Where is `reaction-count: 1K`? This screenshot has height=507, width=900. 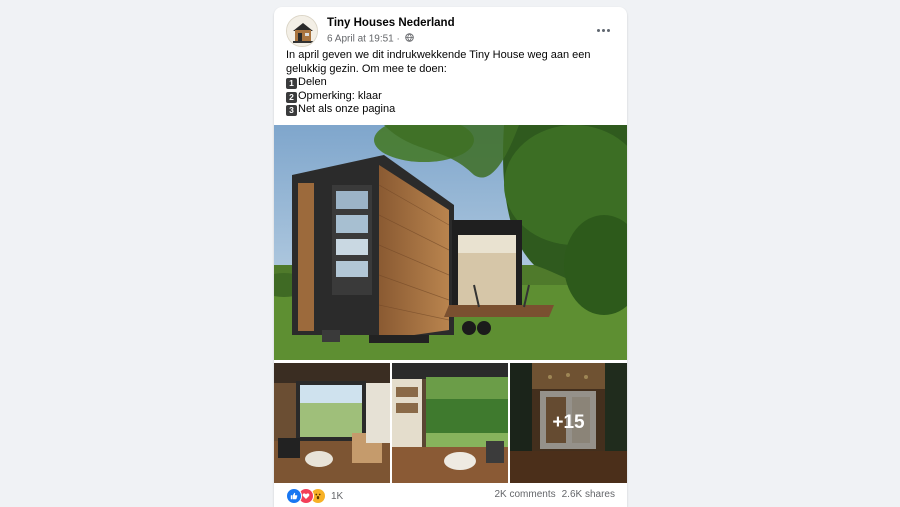 reaction-count: 1K is located at coordinates (337, 496).